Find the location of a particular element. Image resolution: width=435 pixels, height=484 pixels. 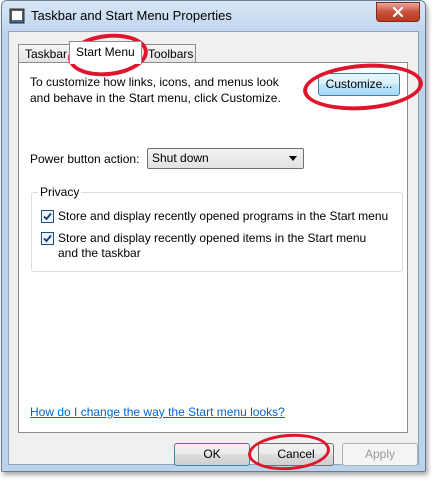

close-button is located at coordinates (398, 12).